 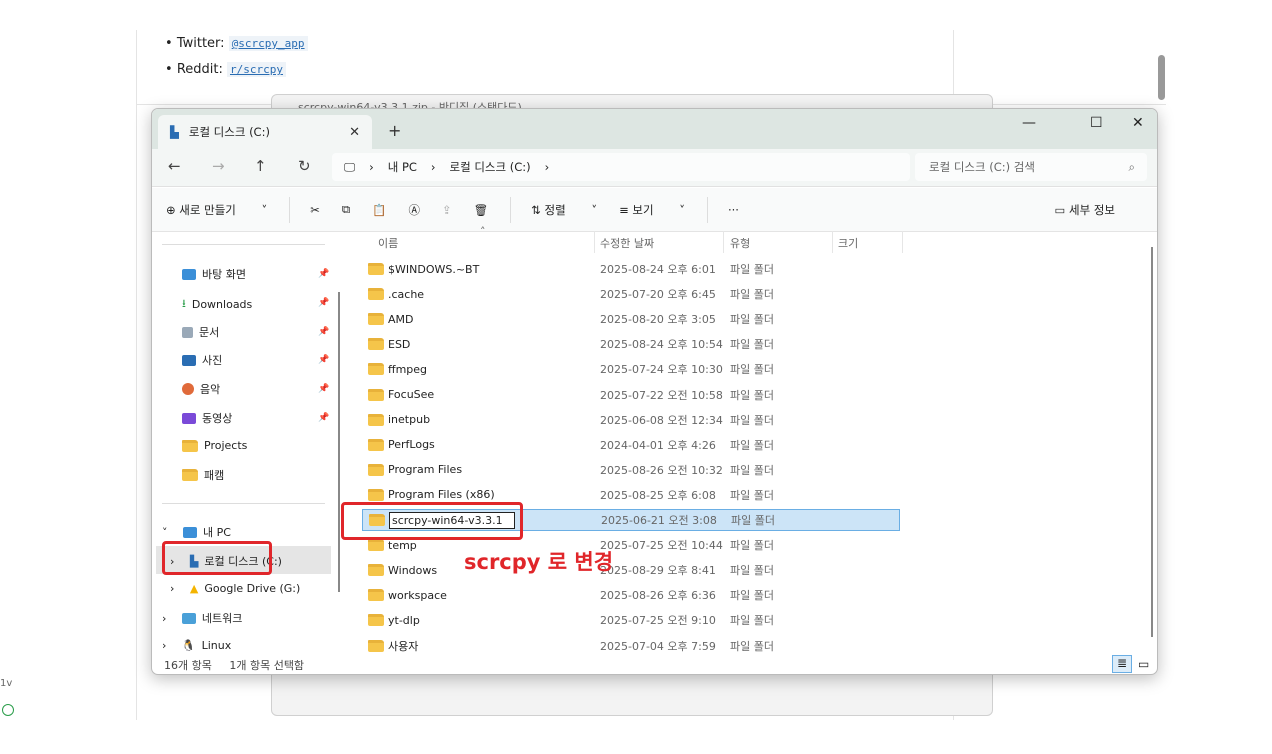 I want to click on file-row: yt-dlp 2025-07-25 오전 9:10 파일 폴더, so click(x=631, y=620).